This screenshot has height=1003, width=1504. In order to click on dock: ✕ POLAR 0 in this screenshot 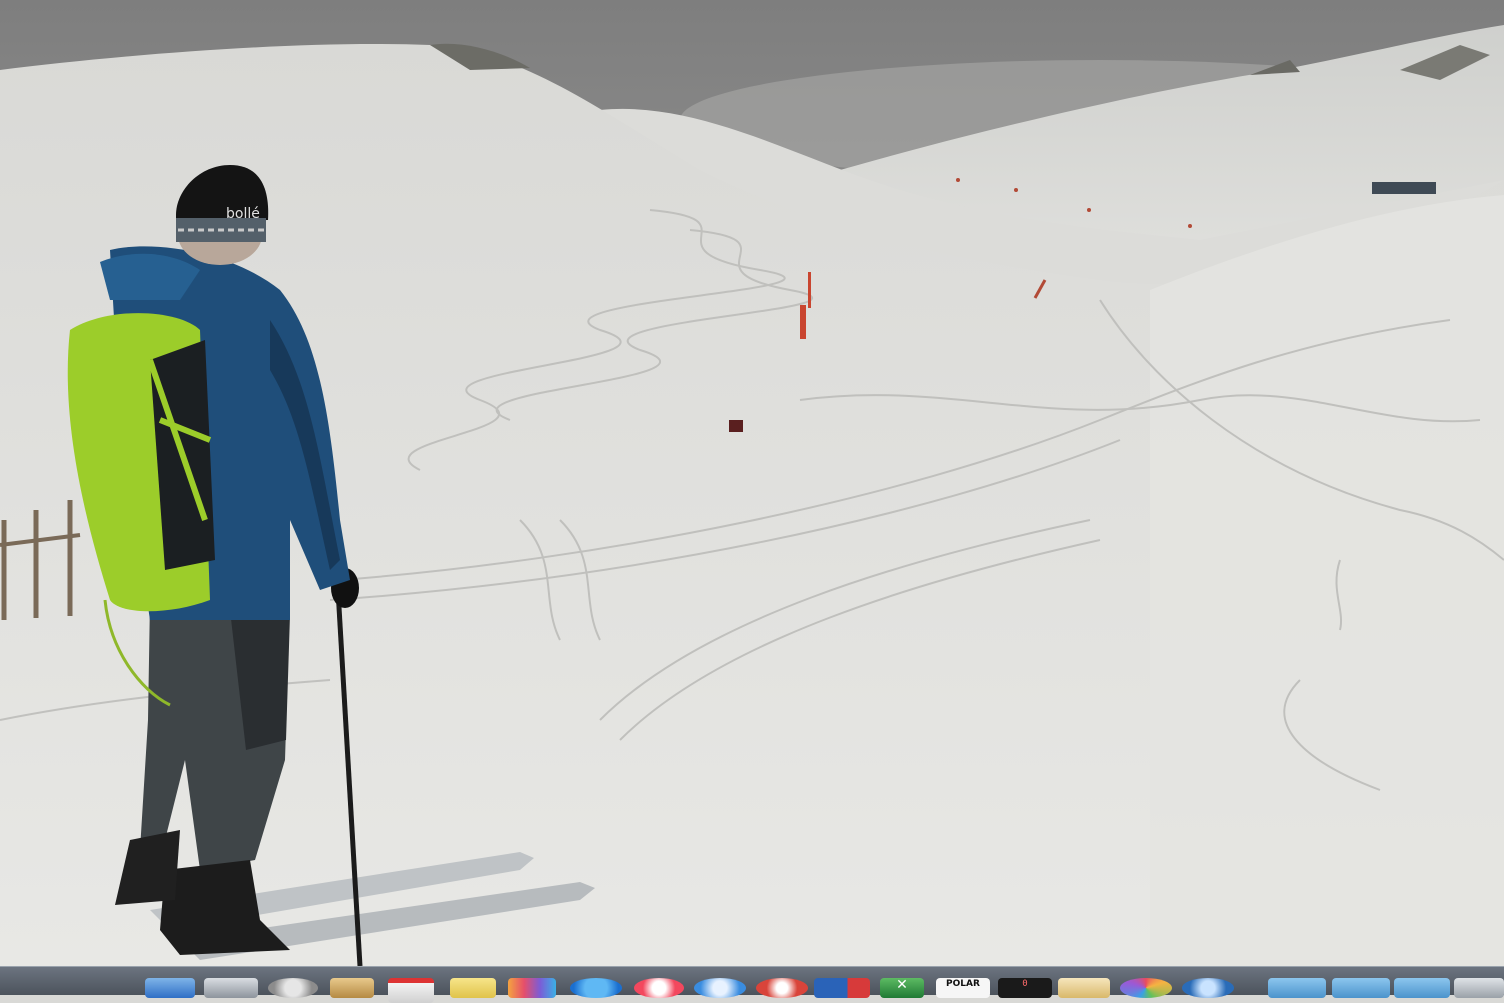, I will do `click(752, 984)`.